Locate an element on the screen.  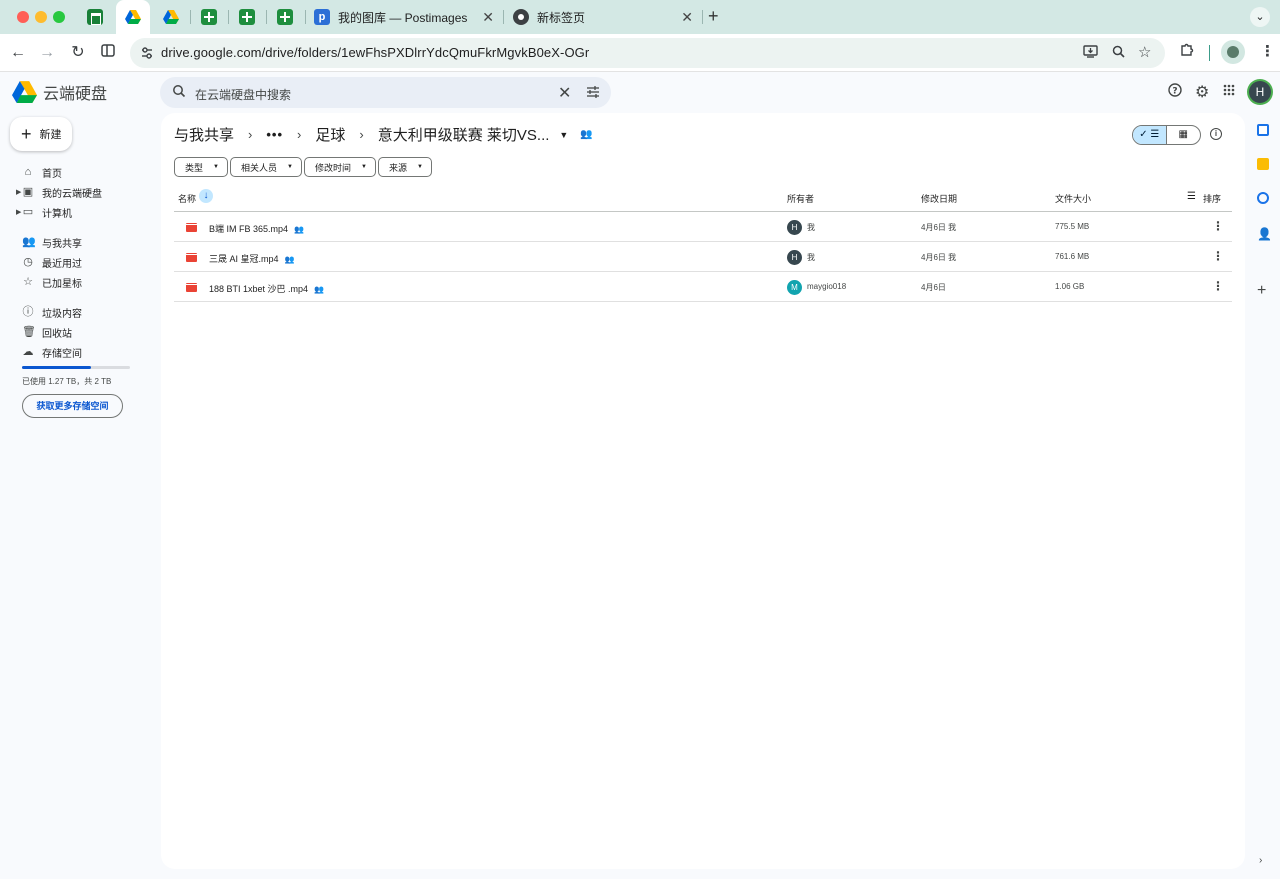
tab-title: 新标签页 is located at coordinates (561, 17).